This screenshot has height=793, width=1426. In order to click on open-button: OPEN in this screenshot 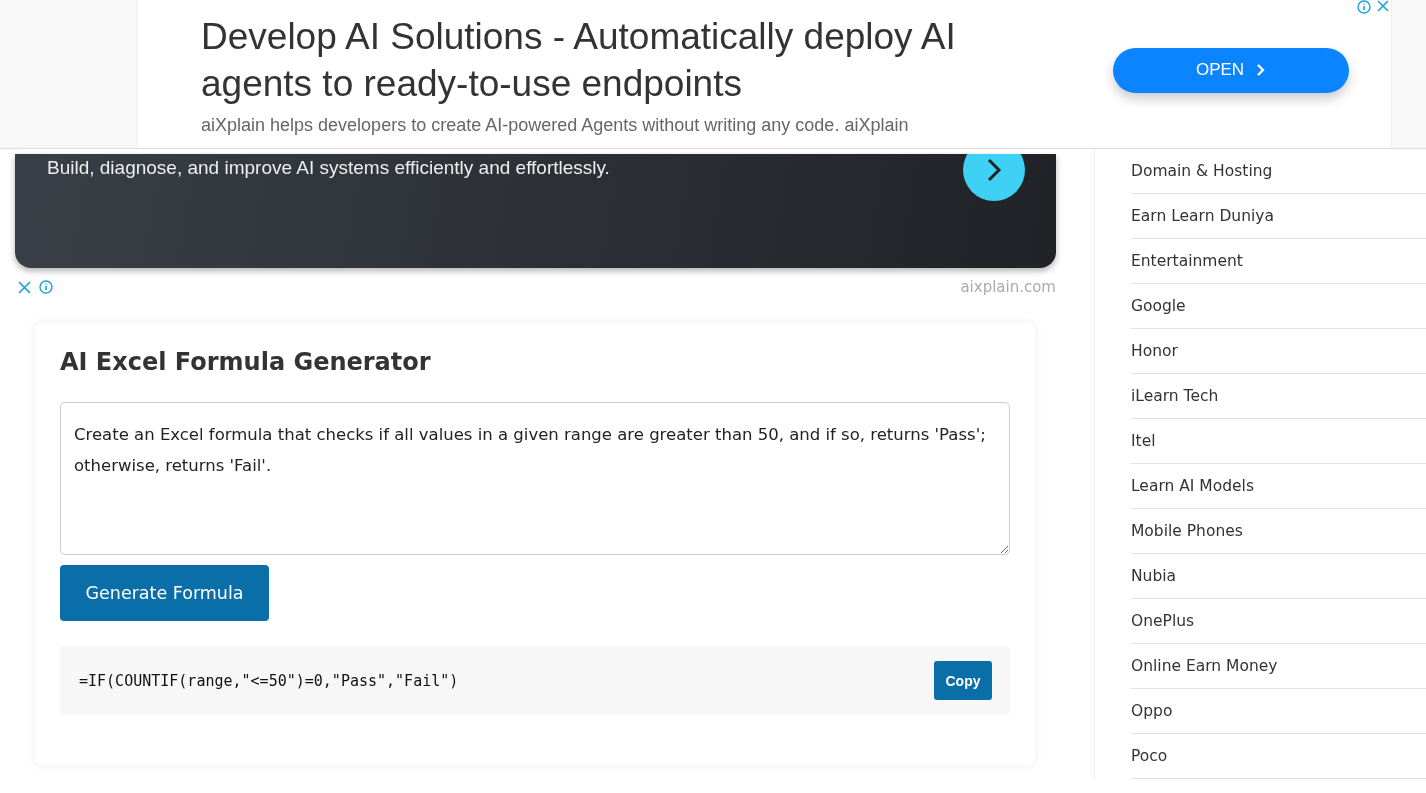, I will do `click(1231, 70)`.